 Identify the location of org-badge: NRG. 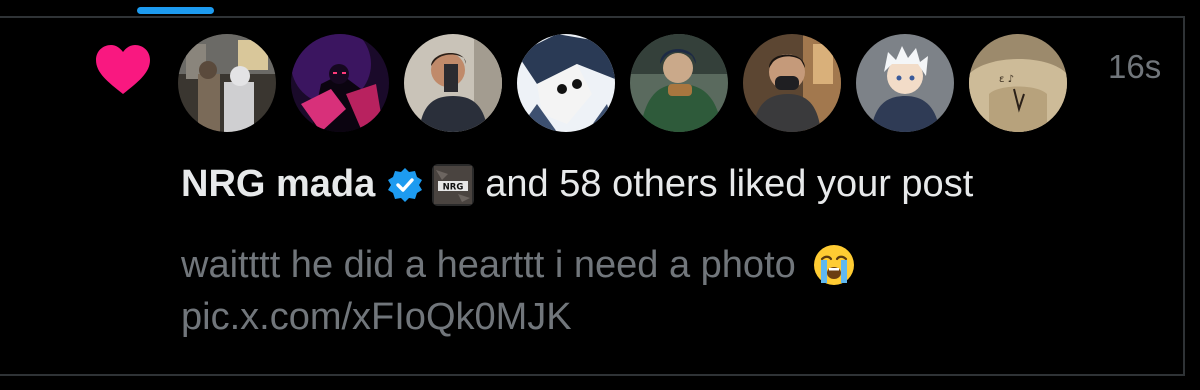
(453, 184).